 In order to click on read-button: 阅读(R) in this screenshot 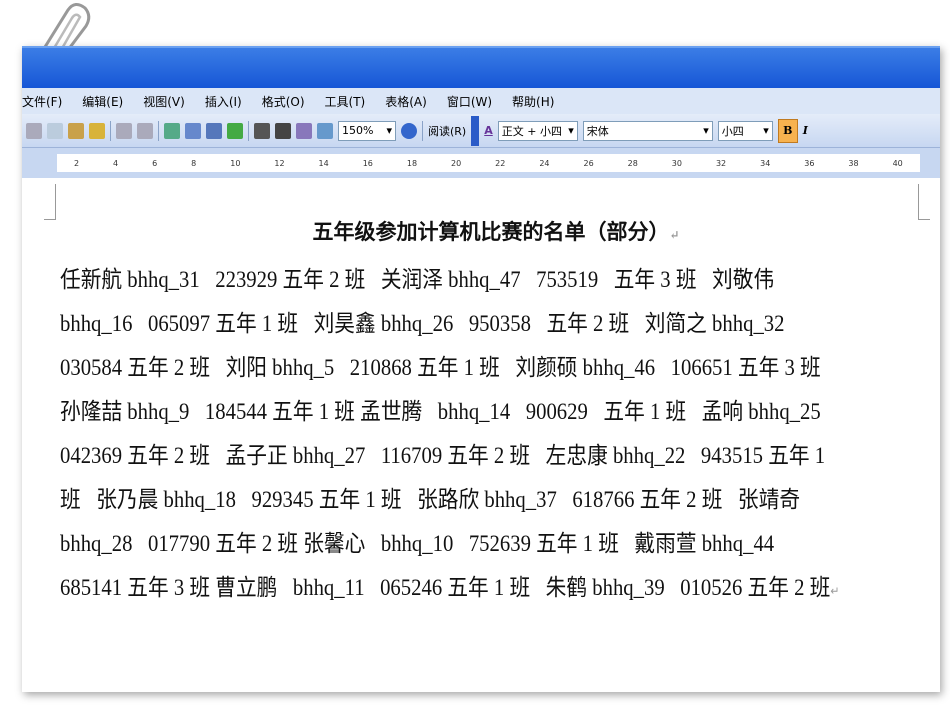, I will do `click(447, 131)`.